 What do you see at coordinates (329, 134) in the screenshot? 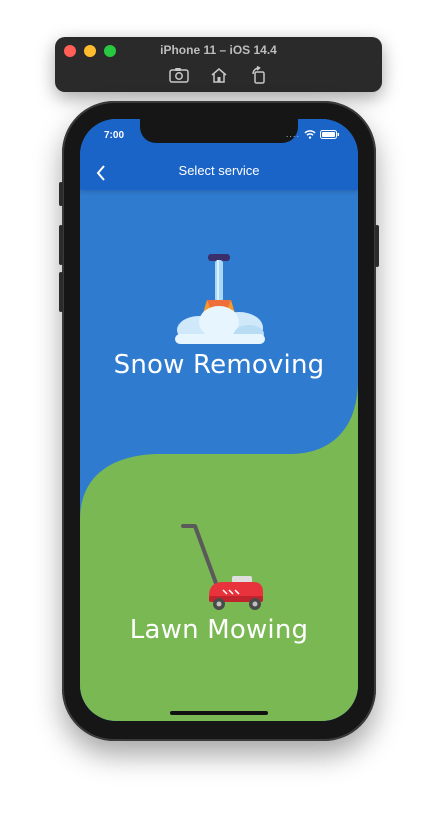
I see `battery-icon` at bounding box center [329, 134].